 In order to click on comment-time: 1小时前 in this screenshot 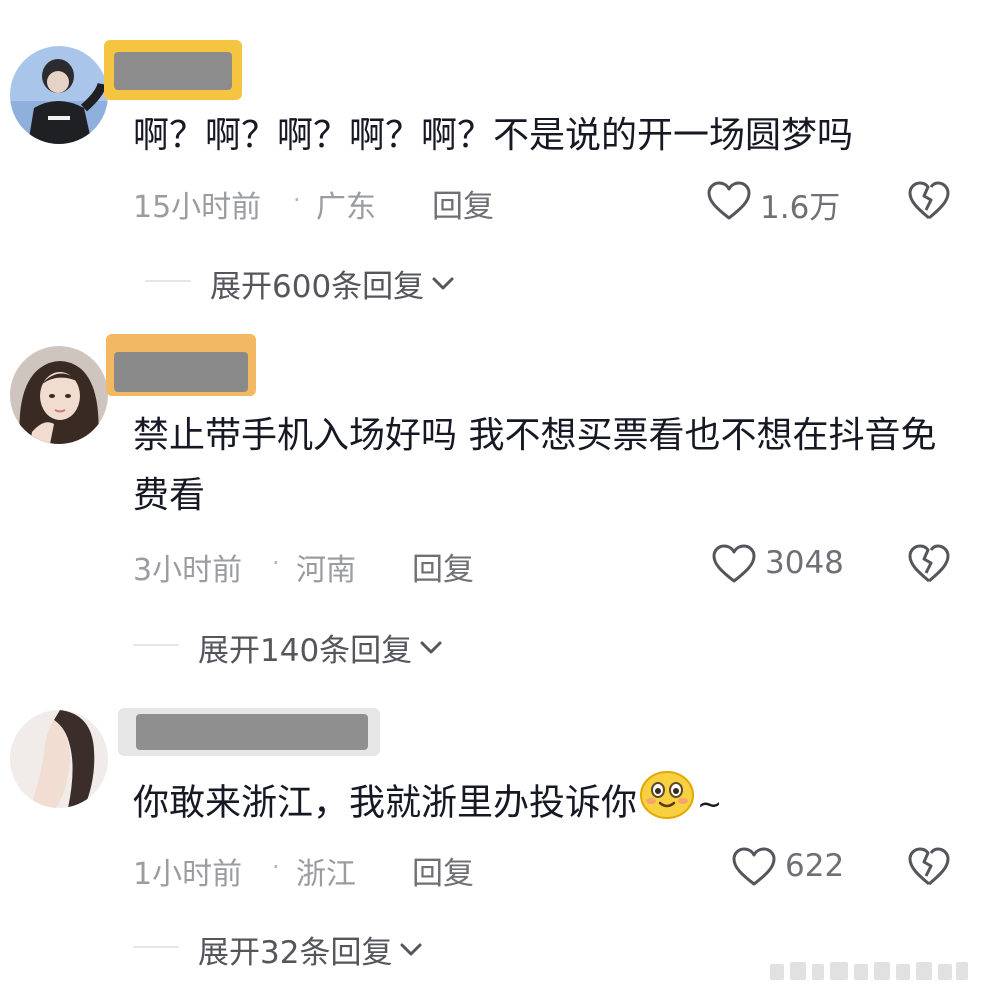, I will do `click(188, 874)`.